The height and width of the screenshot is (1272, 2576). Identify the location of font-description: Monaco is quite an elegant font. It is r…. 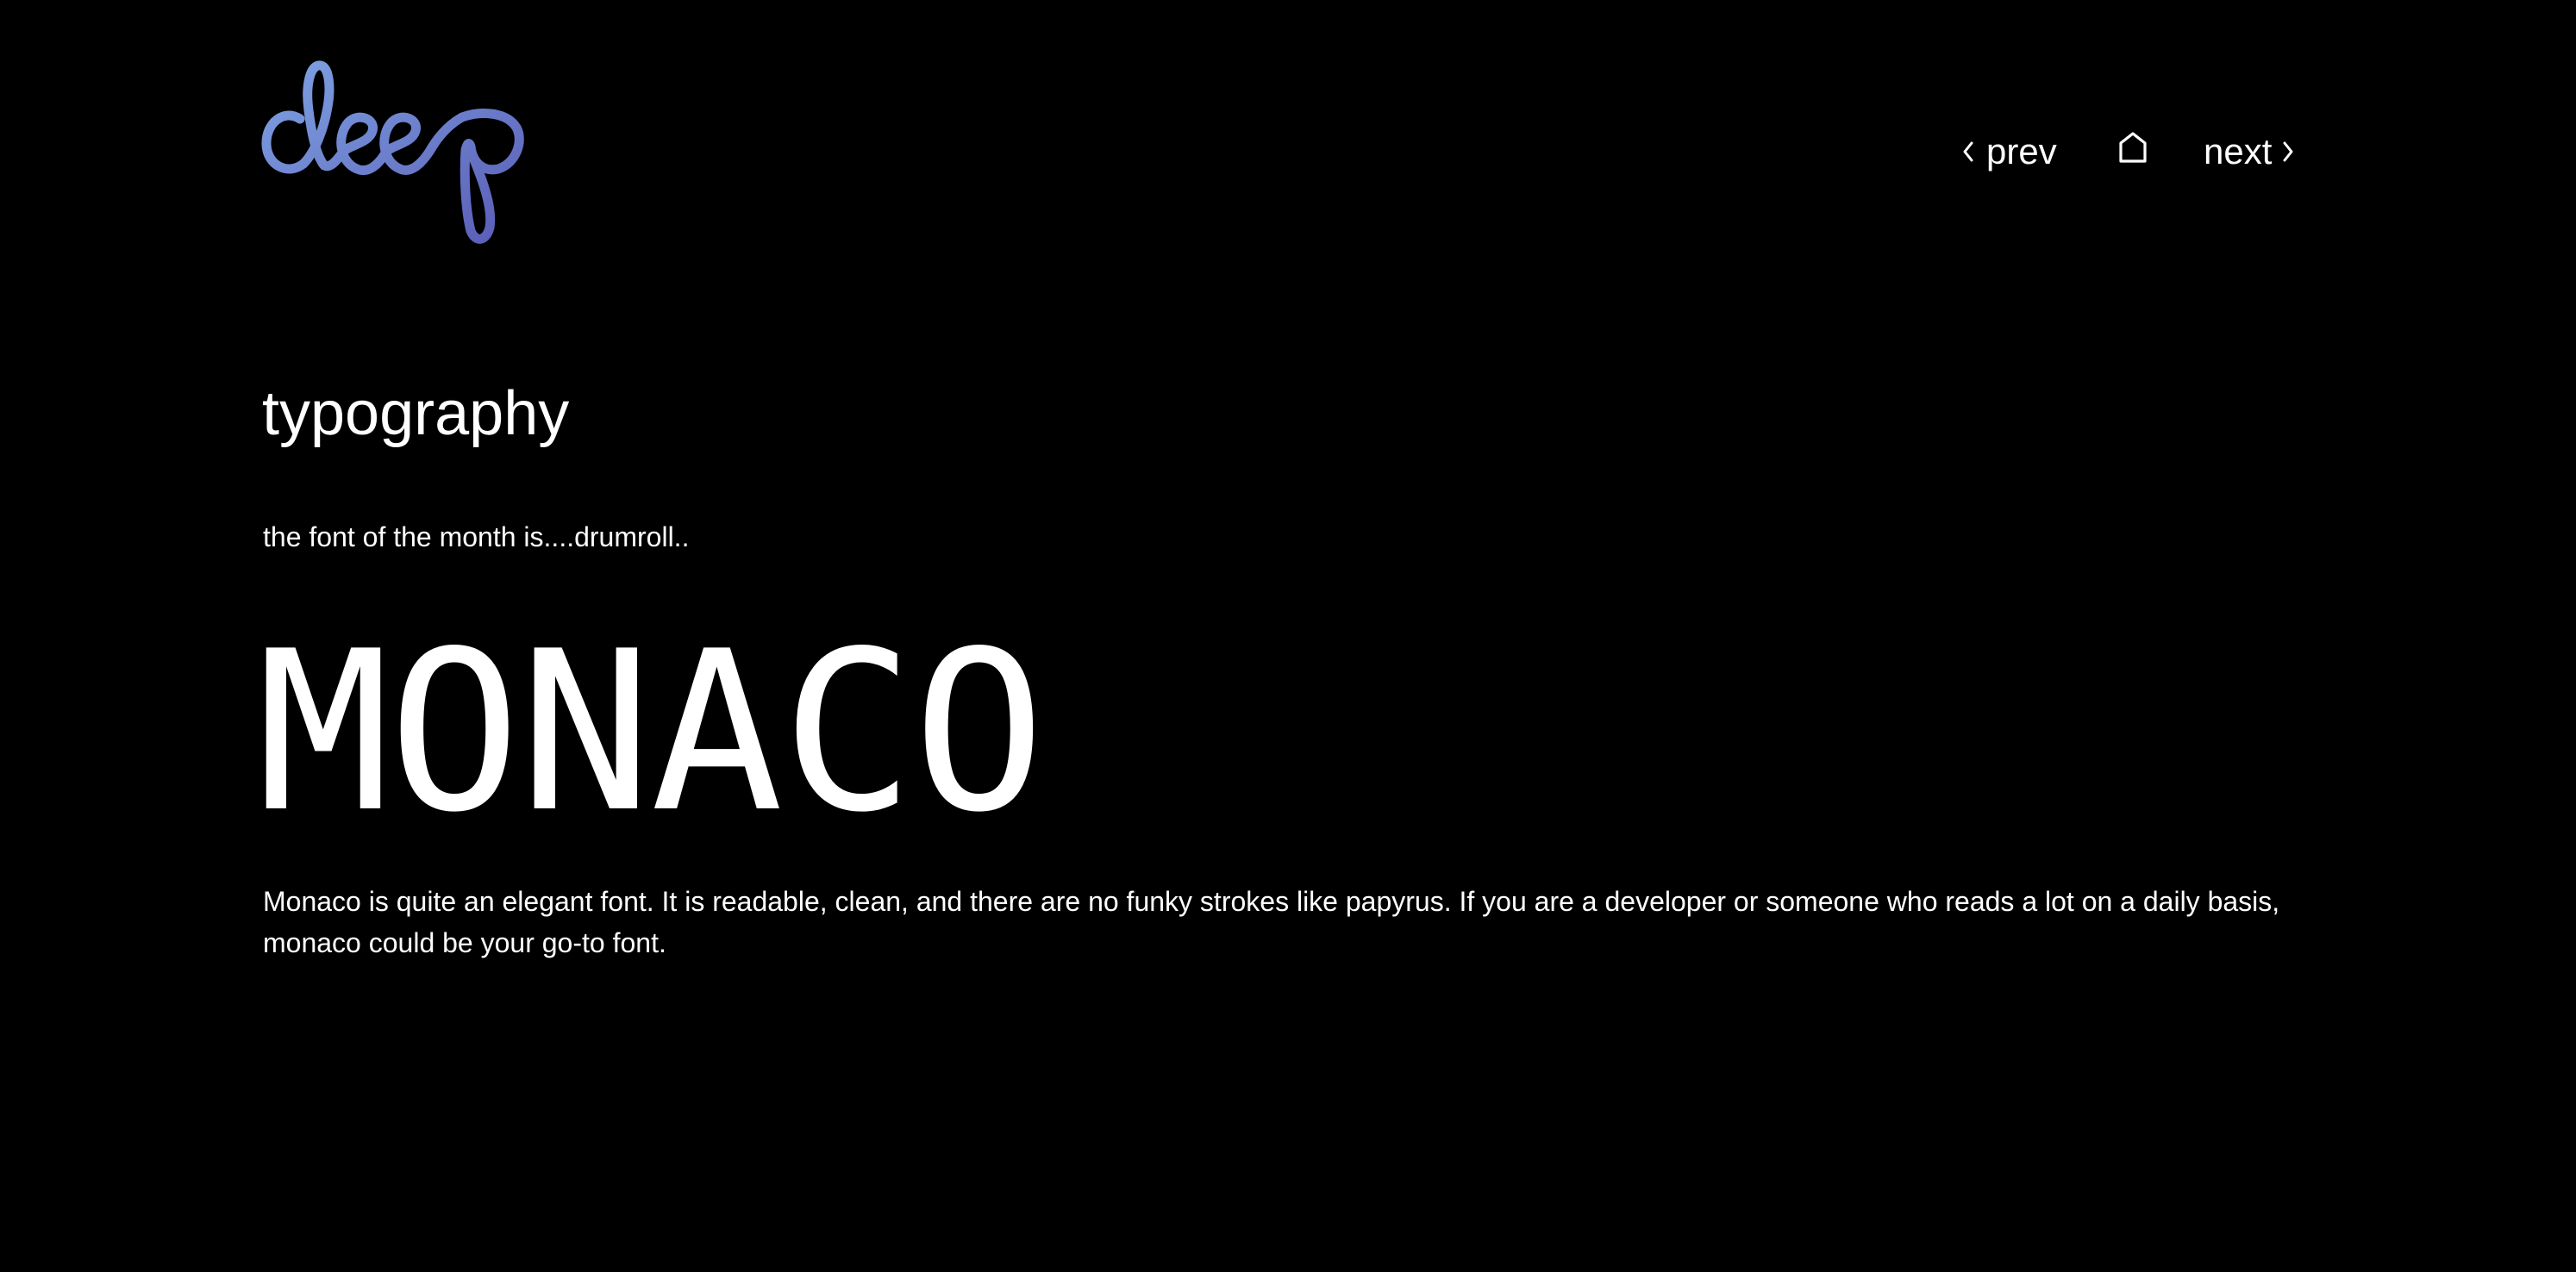
(1271, 922).